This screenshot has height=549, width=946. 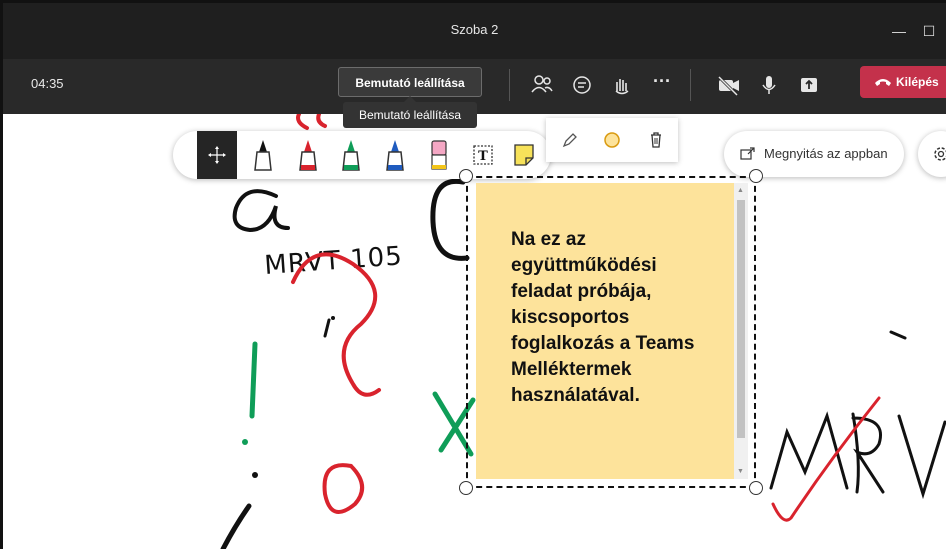 What do you see at coordinates (327, 328) in the screenshot?
I see `ink-black-mark` at bounding box center [327, 328].